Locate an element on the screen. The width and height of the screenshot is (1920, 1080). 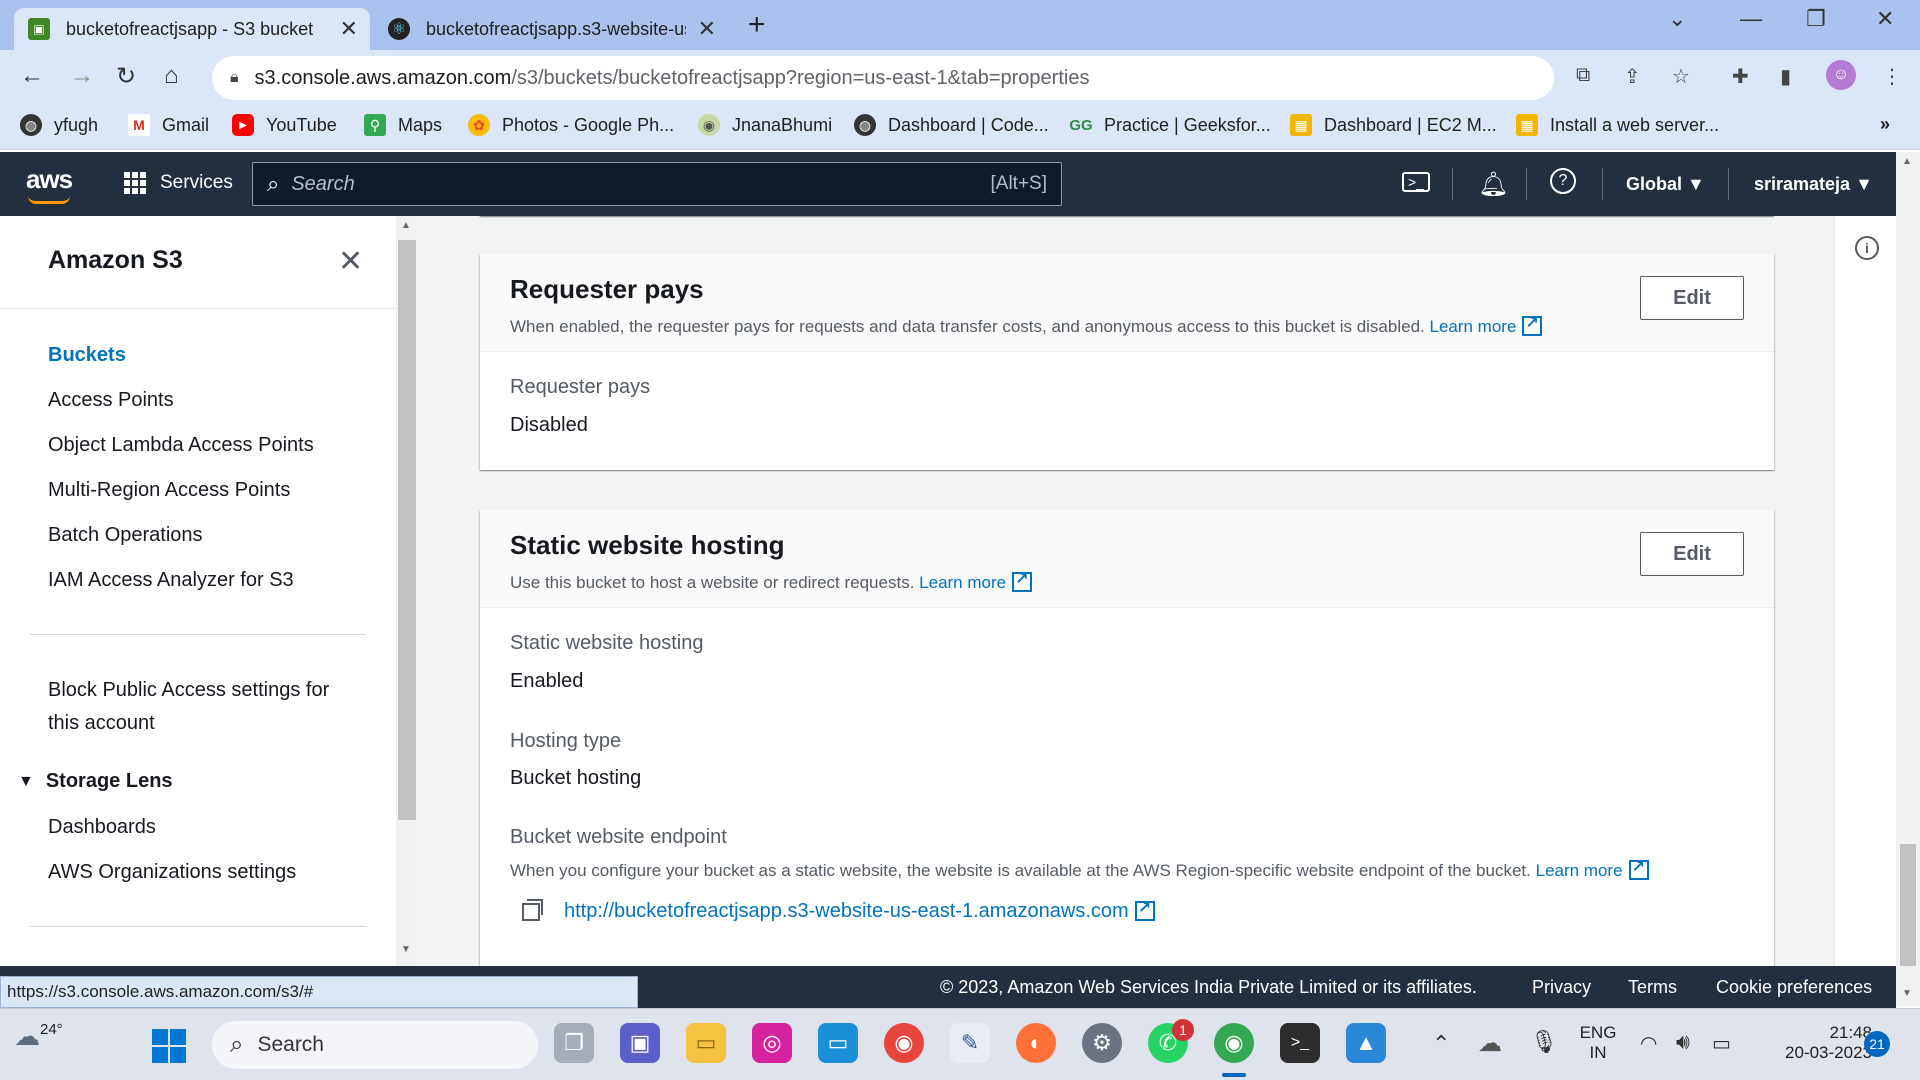
sidenav-scrollbar: ▲ ▼ is located at coordinates (407, 591).